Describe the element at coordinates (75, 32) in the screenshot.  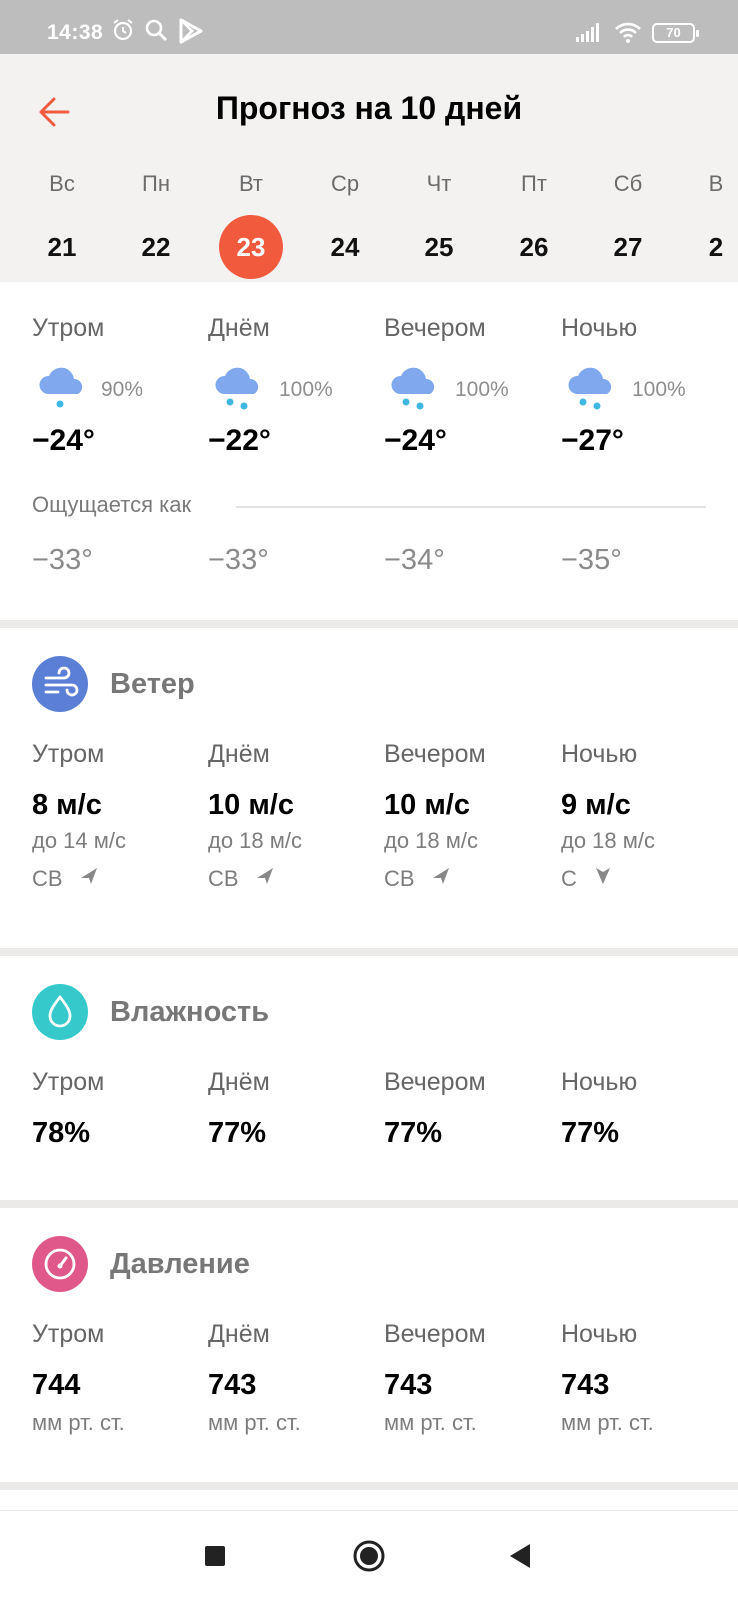
I see `status-time: 14:38` at that location.